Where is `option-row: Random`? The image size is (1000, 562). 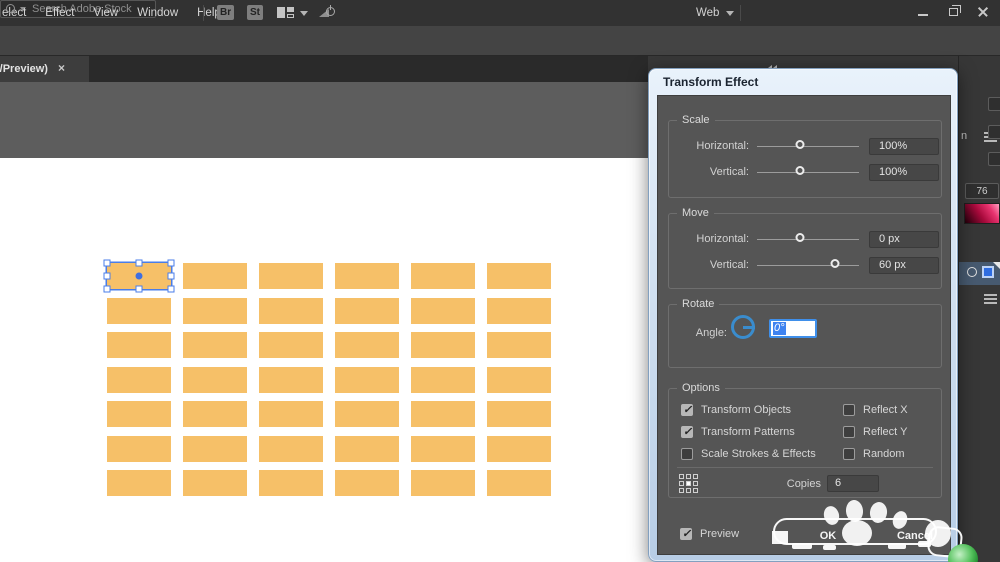
option-row: Random is located at coordinates (875, 454).